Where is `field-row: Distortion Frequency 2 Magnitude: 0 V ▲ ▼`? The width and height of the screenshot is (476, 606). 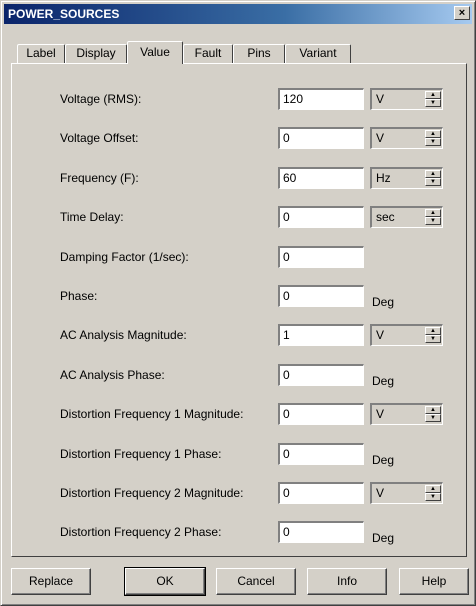
field-row: Distortion Frequency 2 Magnitude: 0 V ▲ ▼ is located at coordinates (239, 493).